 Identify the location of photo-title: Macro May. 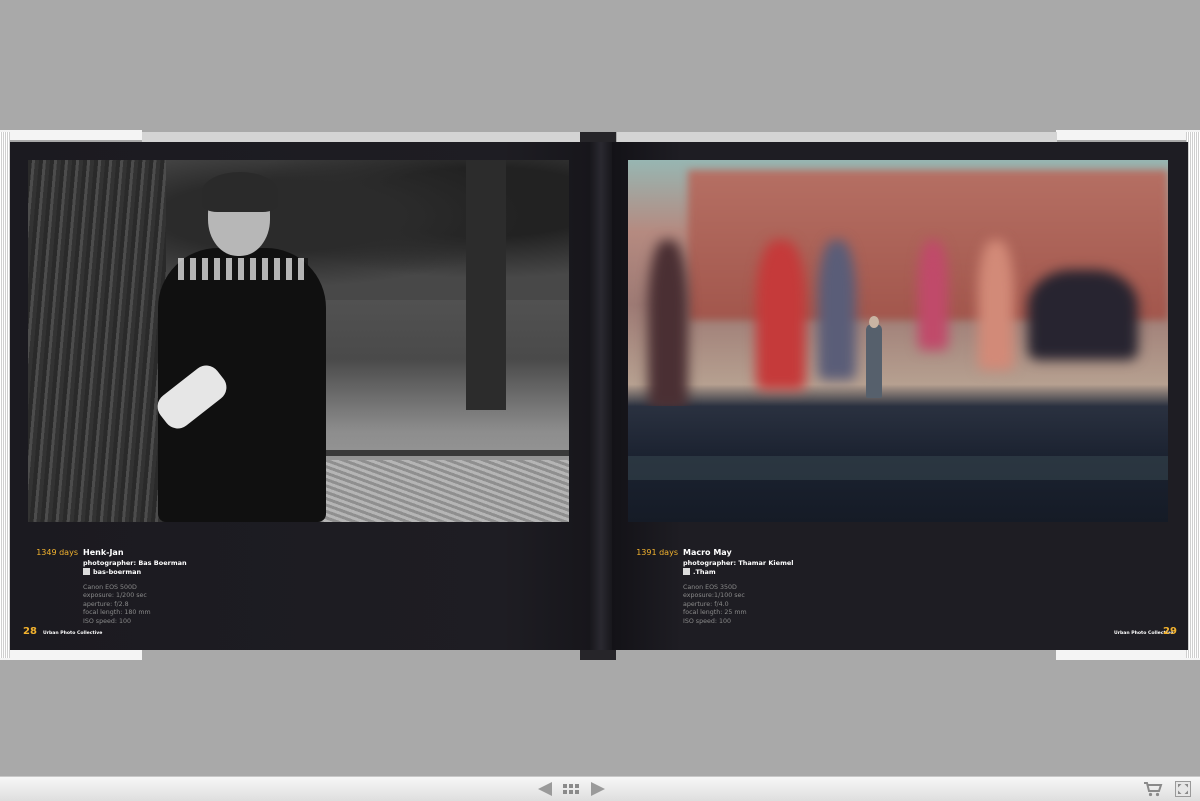
(707, 552).